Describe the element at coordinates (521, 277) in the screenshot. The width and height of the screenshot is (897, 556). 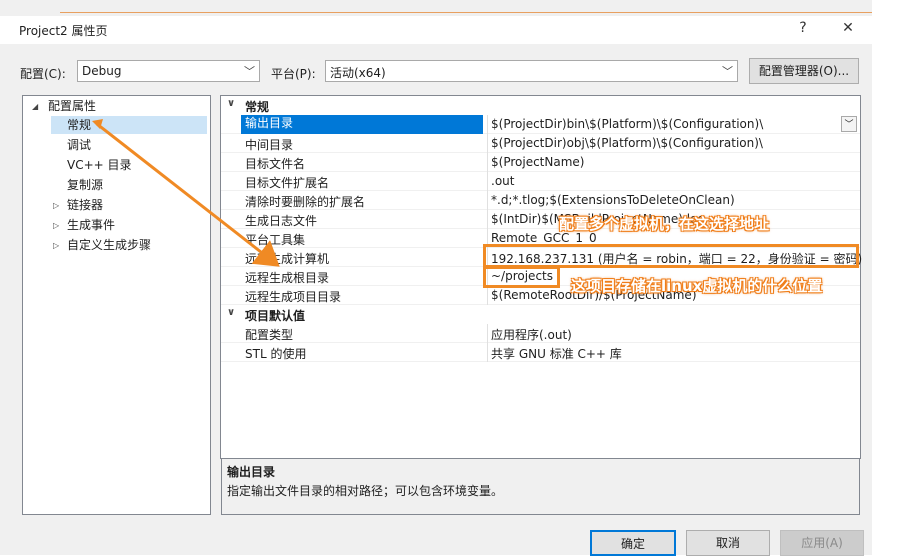
I see `highlight-box-remote-root` at that location.